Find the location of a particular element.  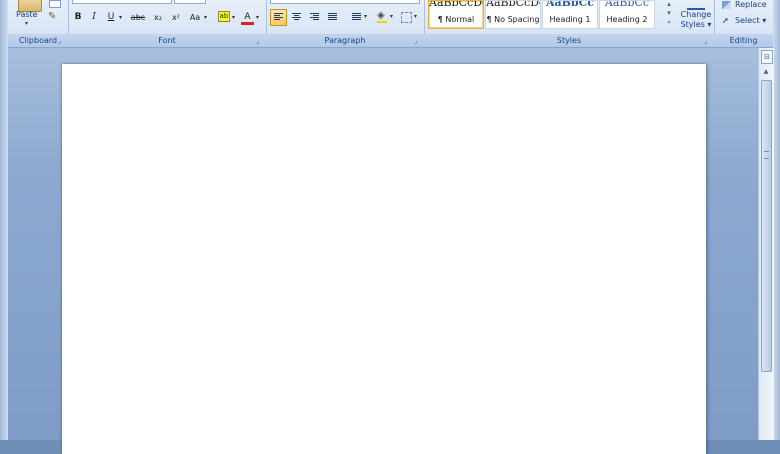

styles-gallery-scroll: ▴ ▾ ⩡ is located at coordinates (669, 13).